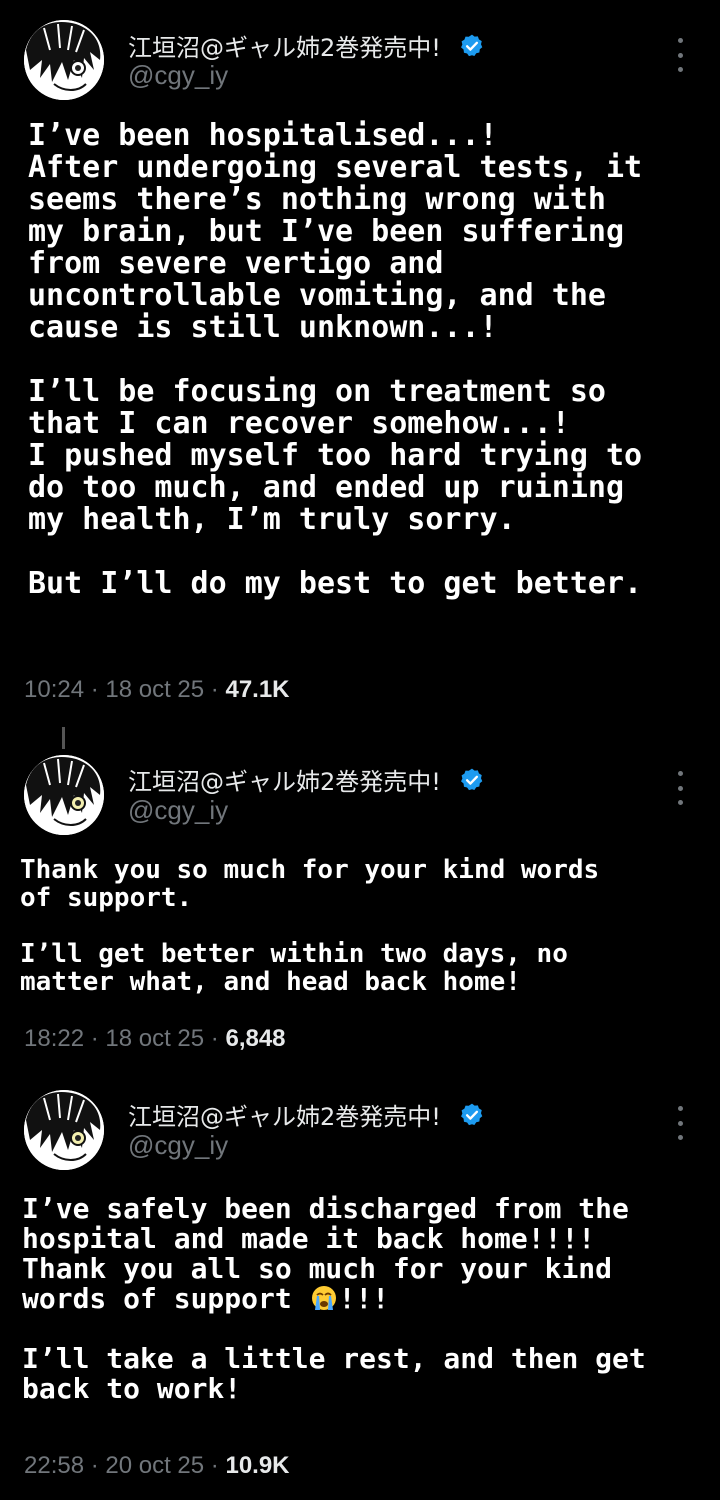 Image resolution: width=720 pixels, height=1500 pixels. I want to click on view-count: 6,848, so click(255, 1038).